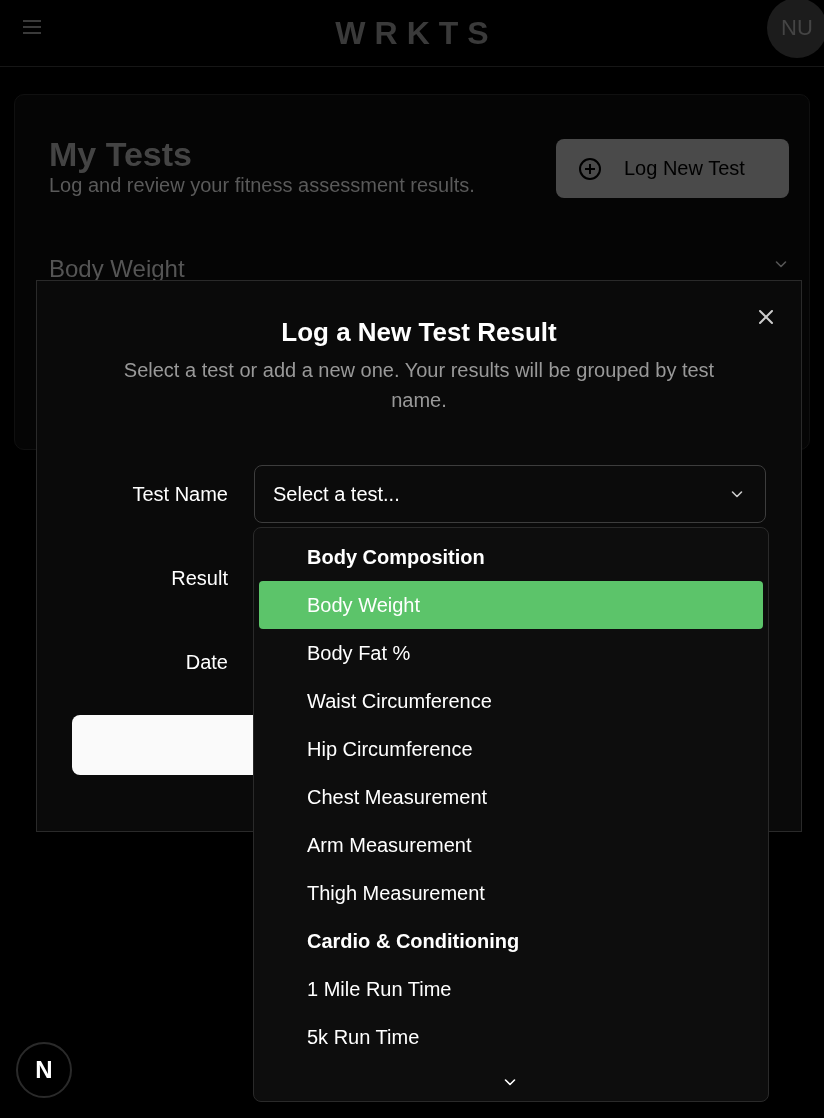 This screenshot has width=824, height=1118. Describe the element at coordinates (511, 701) in the screenshot. I see `select-option: Waist Circumference` at that location.